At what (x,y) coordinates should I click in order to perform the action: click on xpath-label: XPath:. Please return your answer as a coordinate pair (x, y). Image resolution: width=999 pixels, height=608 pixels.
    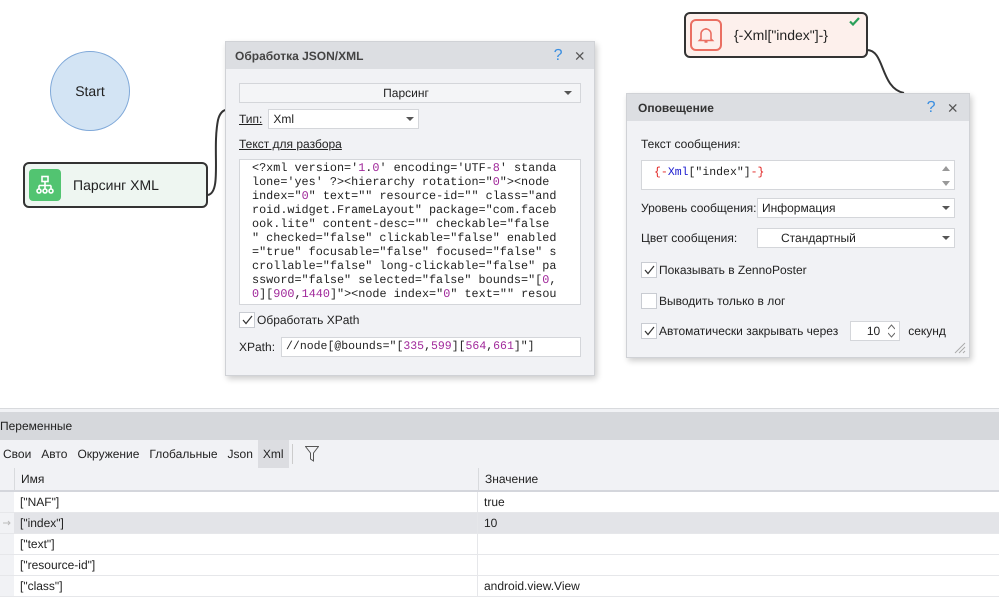
    Looking at the image, I should click on (257, 347).